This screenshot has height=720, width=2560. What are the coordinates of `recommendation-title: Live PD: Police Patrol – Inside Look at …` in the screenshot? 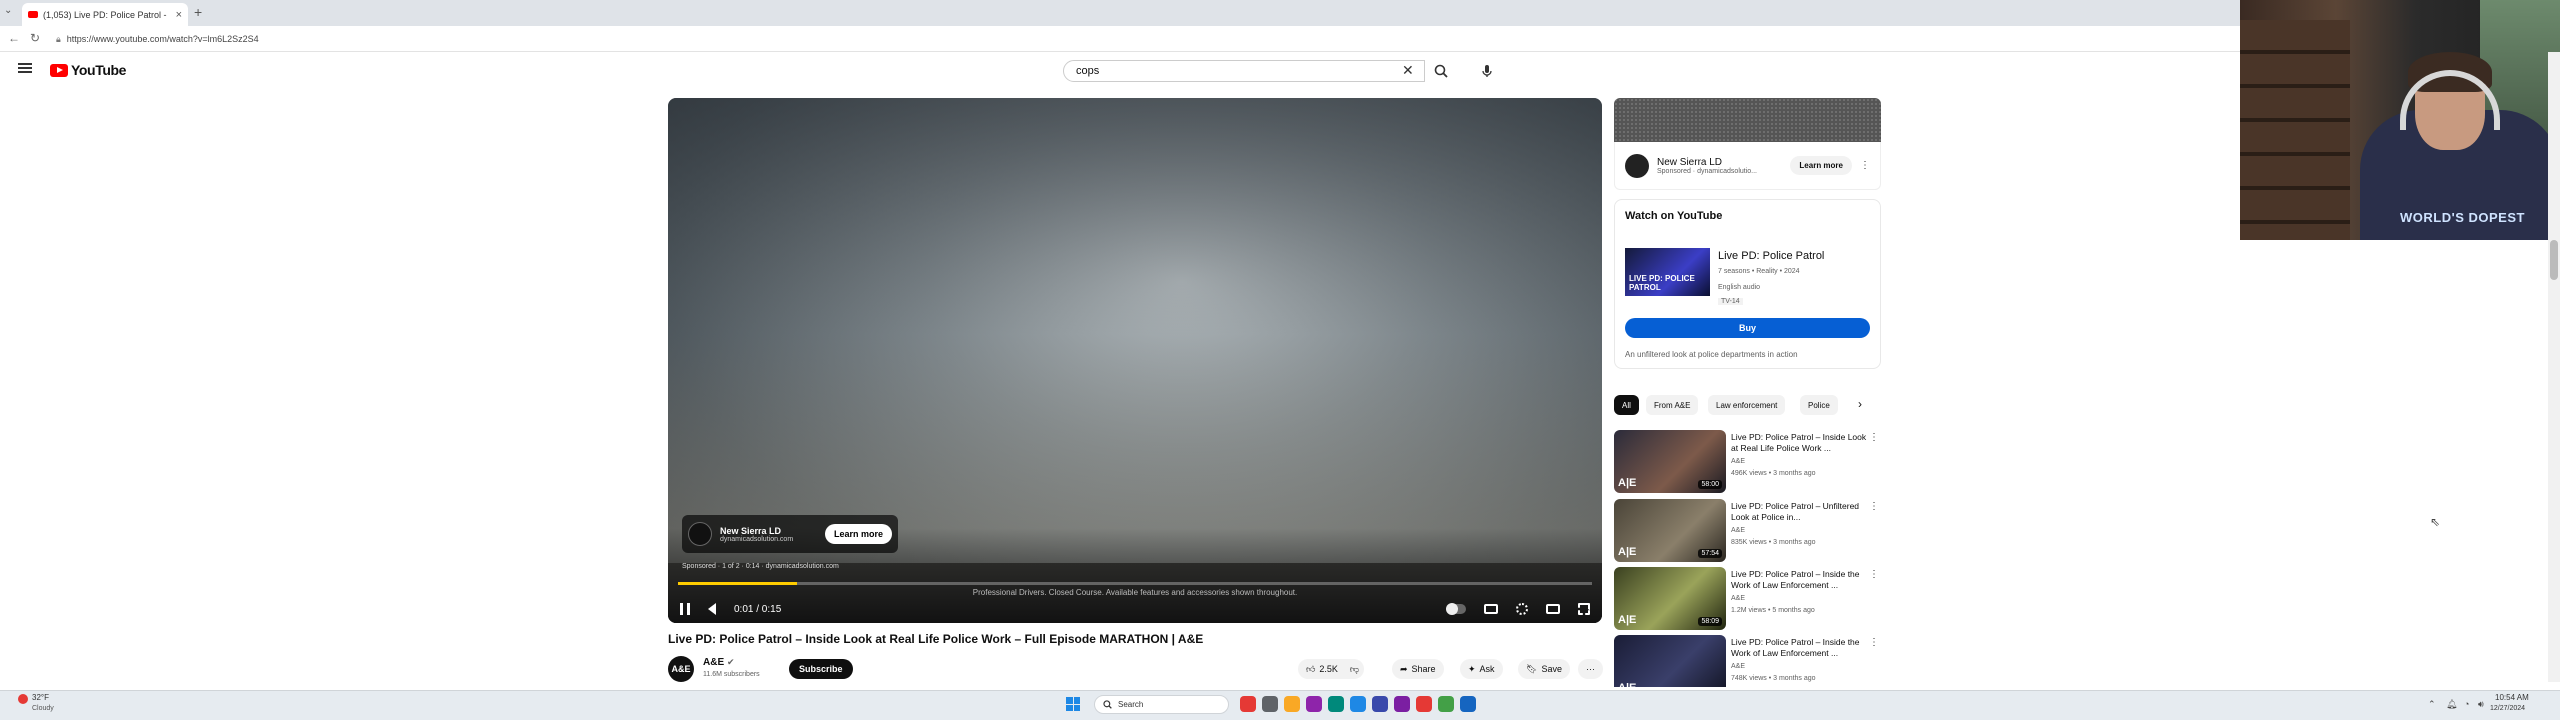 It's located at (1799, 443).